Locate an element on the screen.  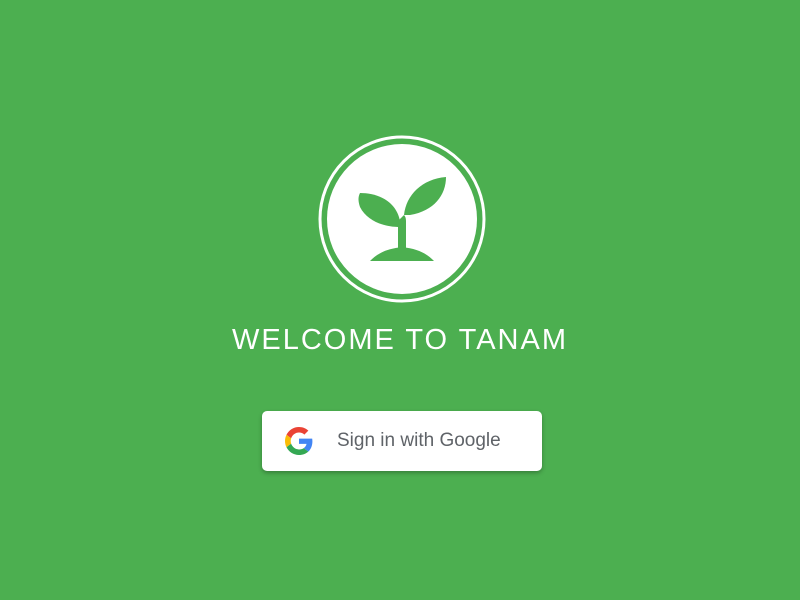
google-signin-button: Sign in with Google is located at coordinates (402, 441).